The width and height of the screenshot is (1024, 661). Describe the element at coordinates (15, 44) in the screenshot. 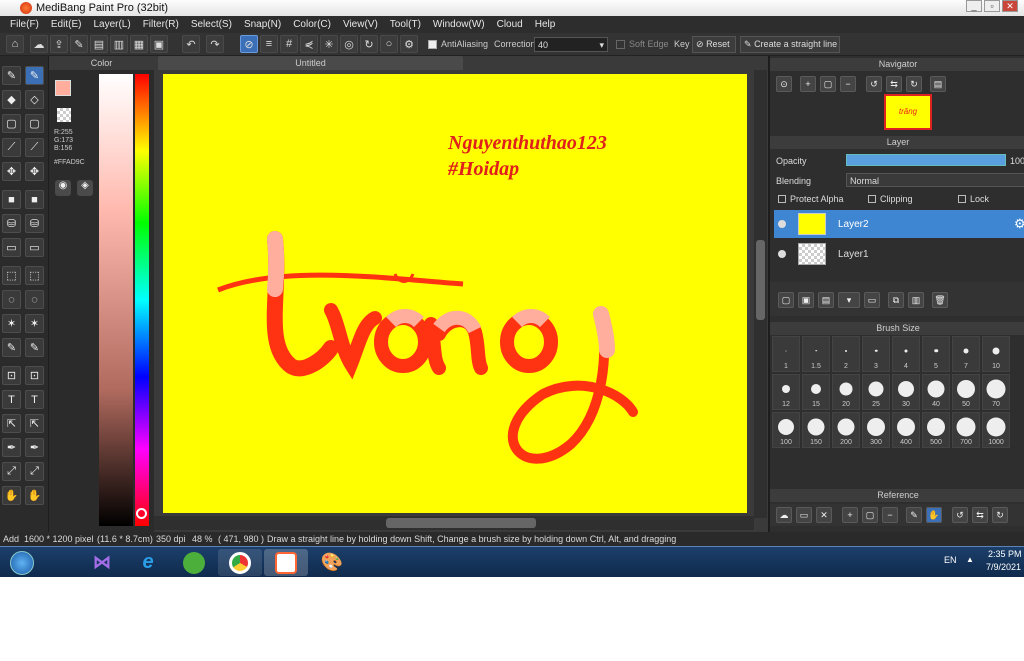

I see `home-icon: ⌂` at that location.